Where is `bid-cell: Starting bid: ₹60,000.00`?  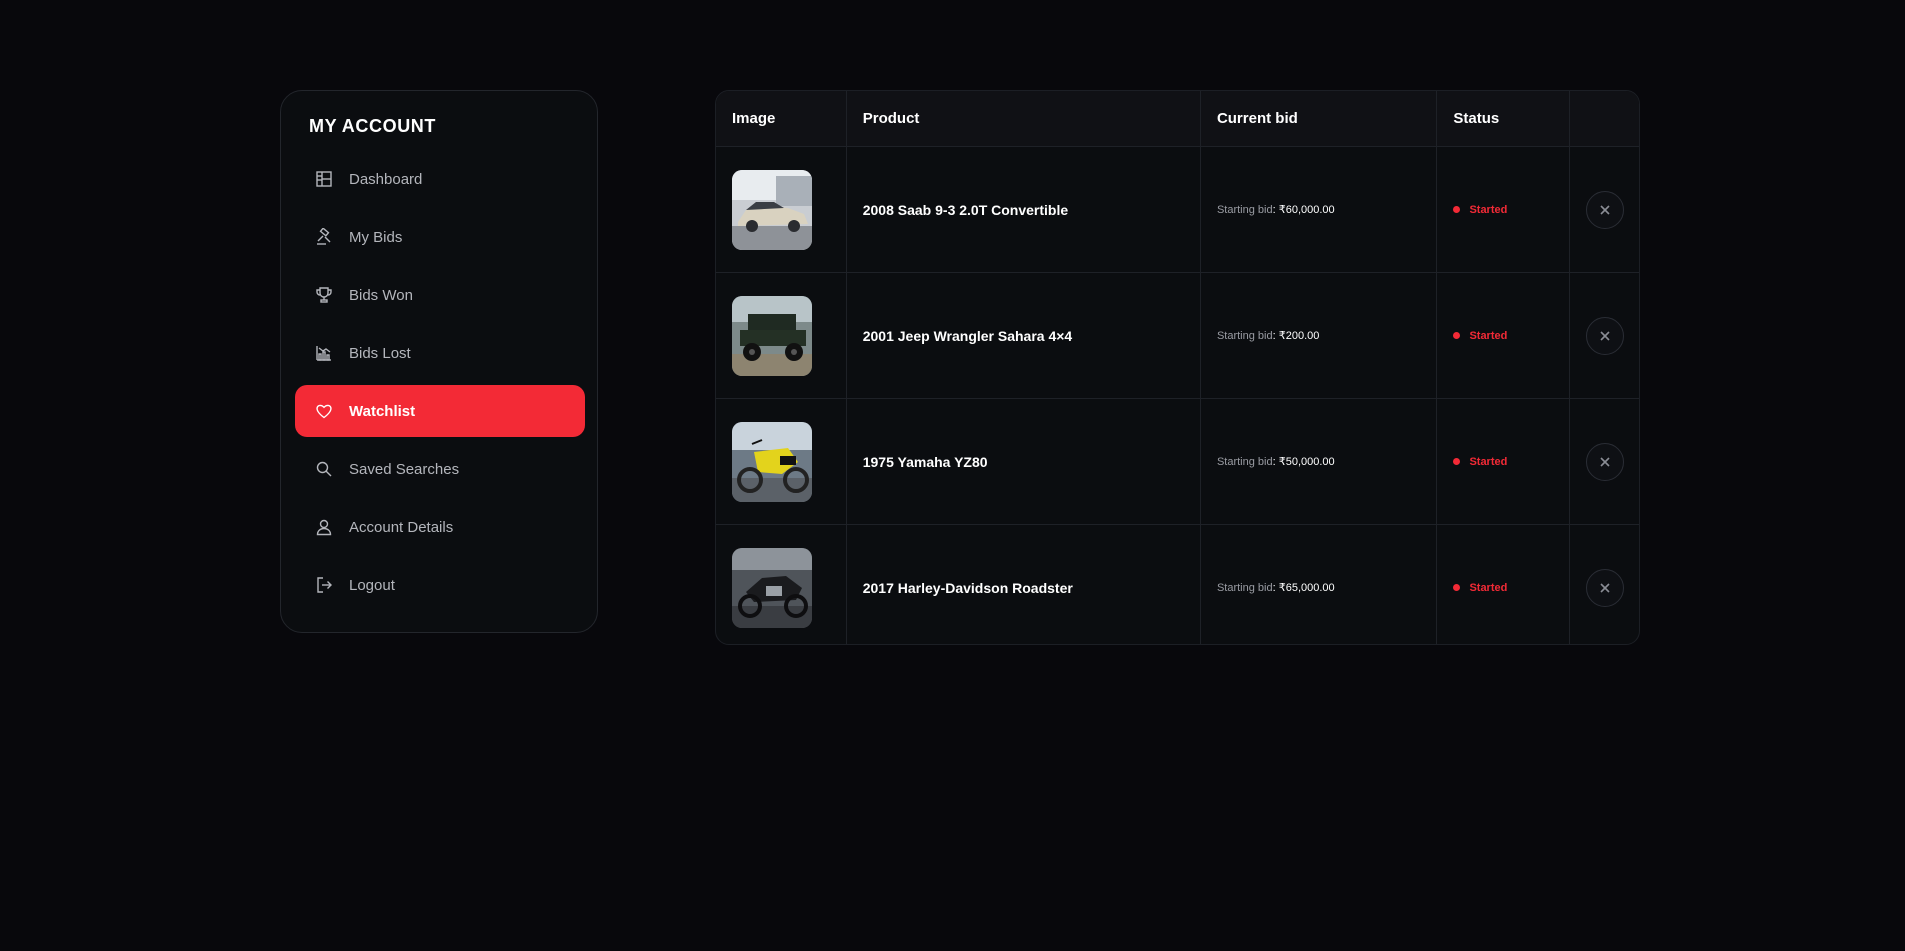 bid-cell: Starting bid: ₹60,000.00 is located at coordinates (1319, 209).